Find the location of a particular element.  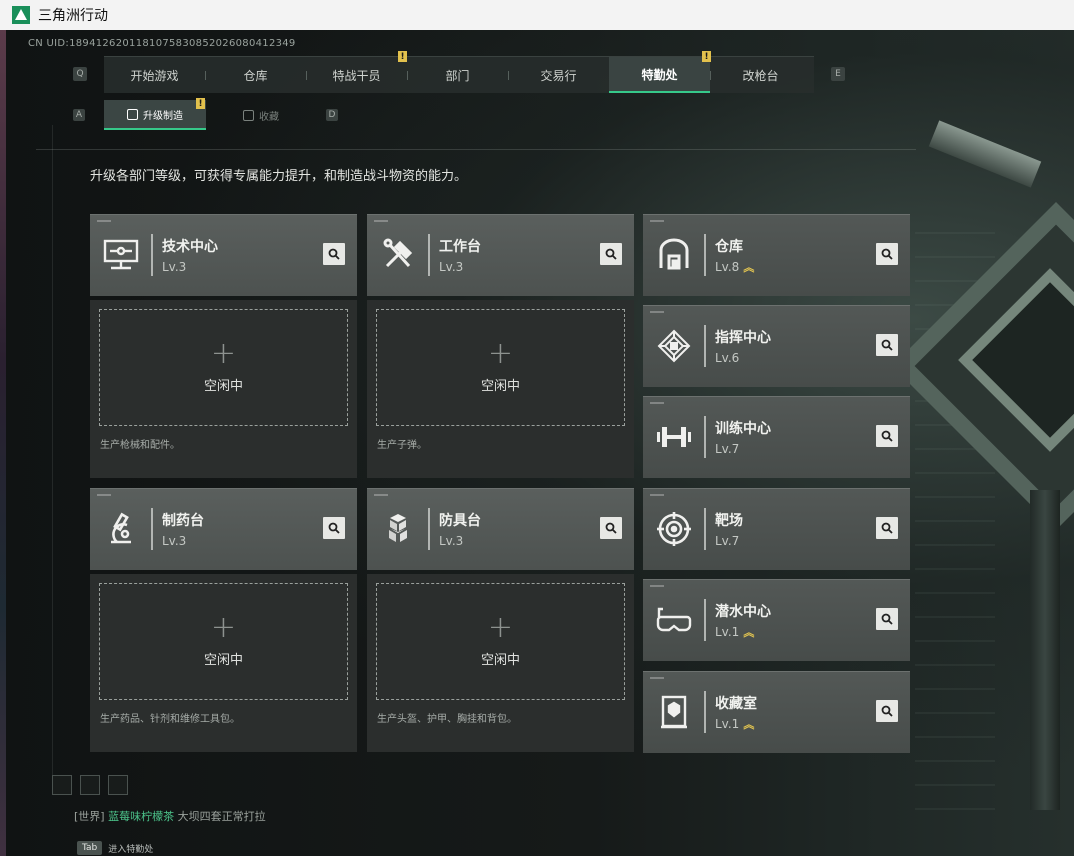

nav-tab-department: 部门 is located at coordinates (457, 75).